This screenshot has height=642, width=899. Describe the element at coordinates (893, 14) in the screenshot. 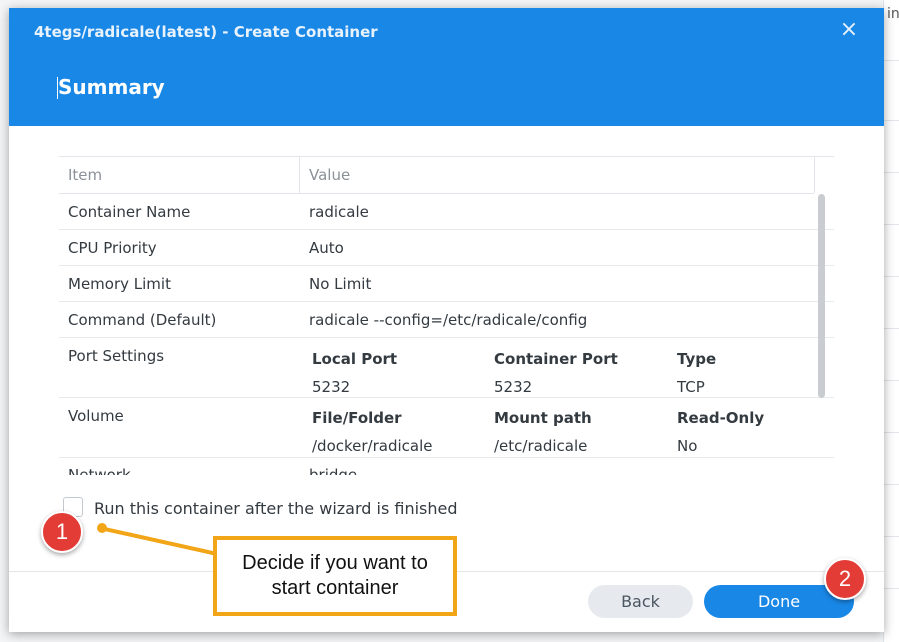

I see `background-text: in` at that location.